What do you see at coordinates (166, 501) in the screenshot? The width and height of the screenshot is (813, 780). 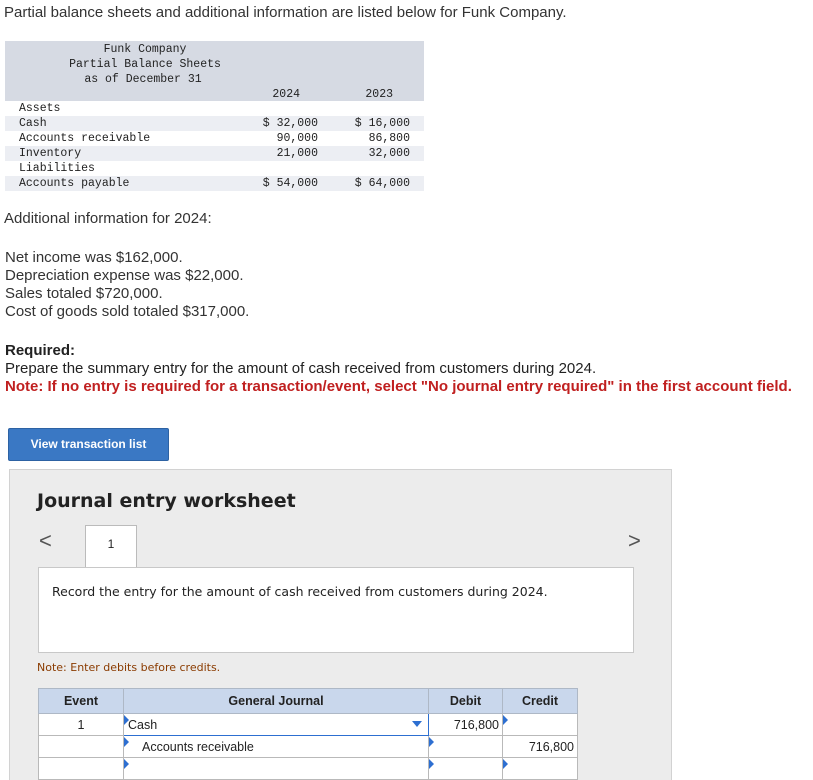 I see `worksheet-title: Journal entry worksheet` at bounding box center [166, 501].